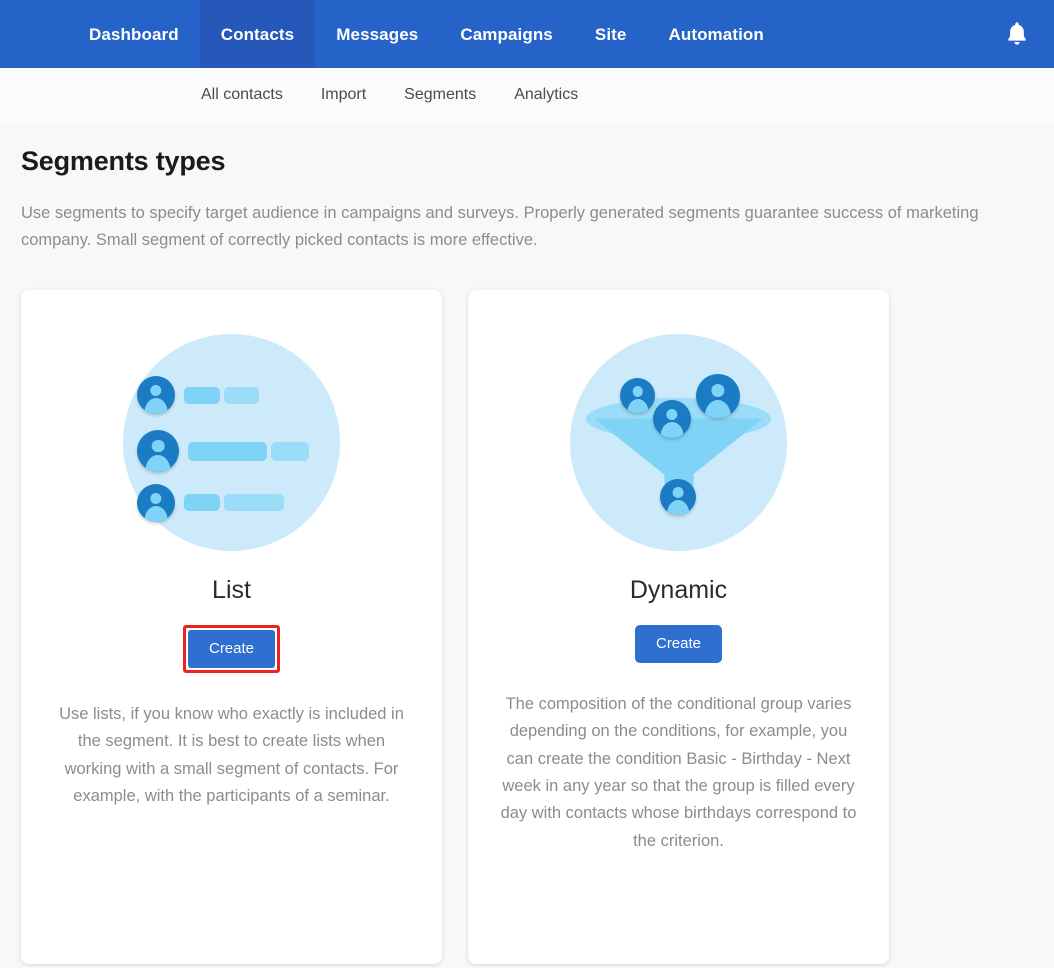  I want to click on subnav-item-analytics: Analytics, so click(546, 95).